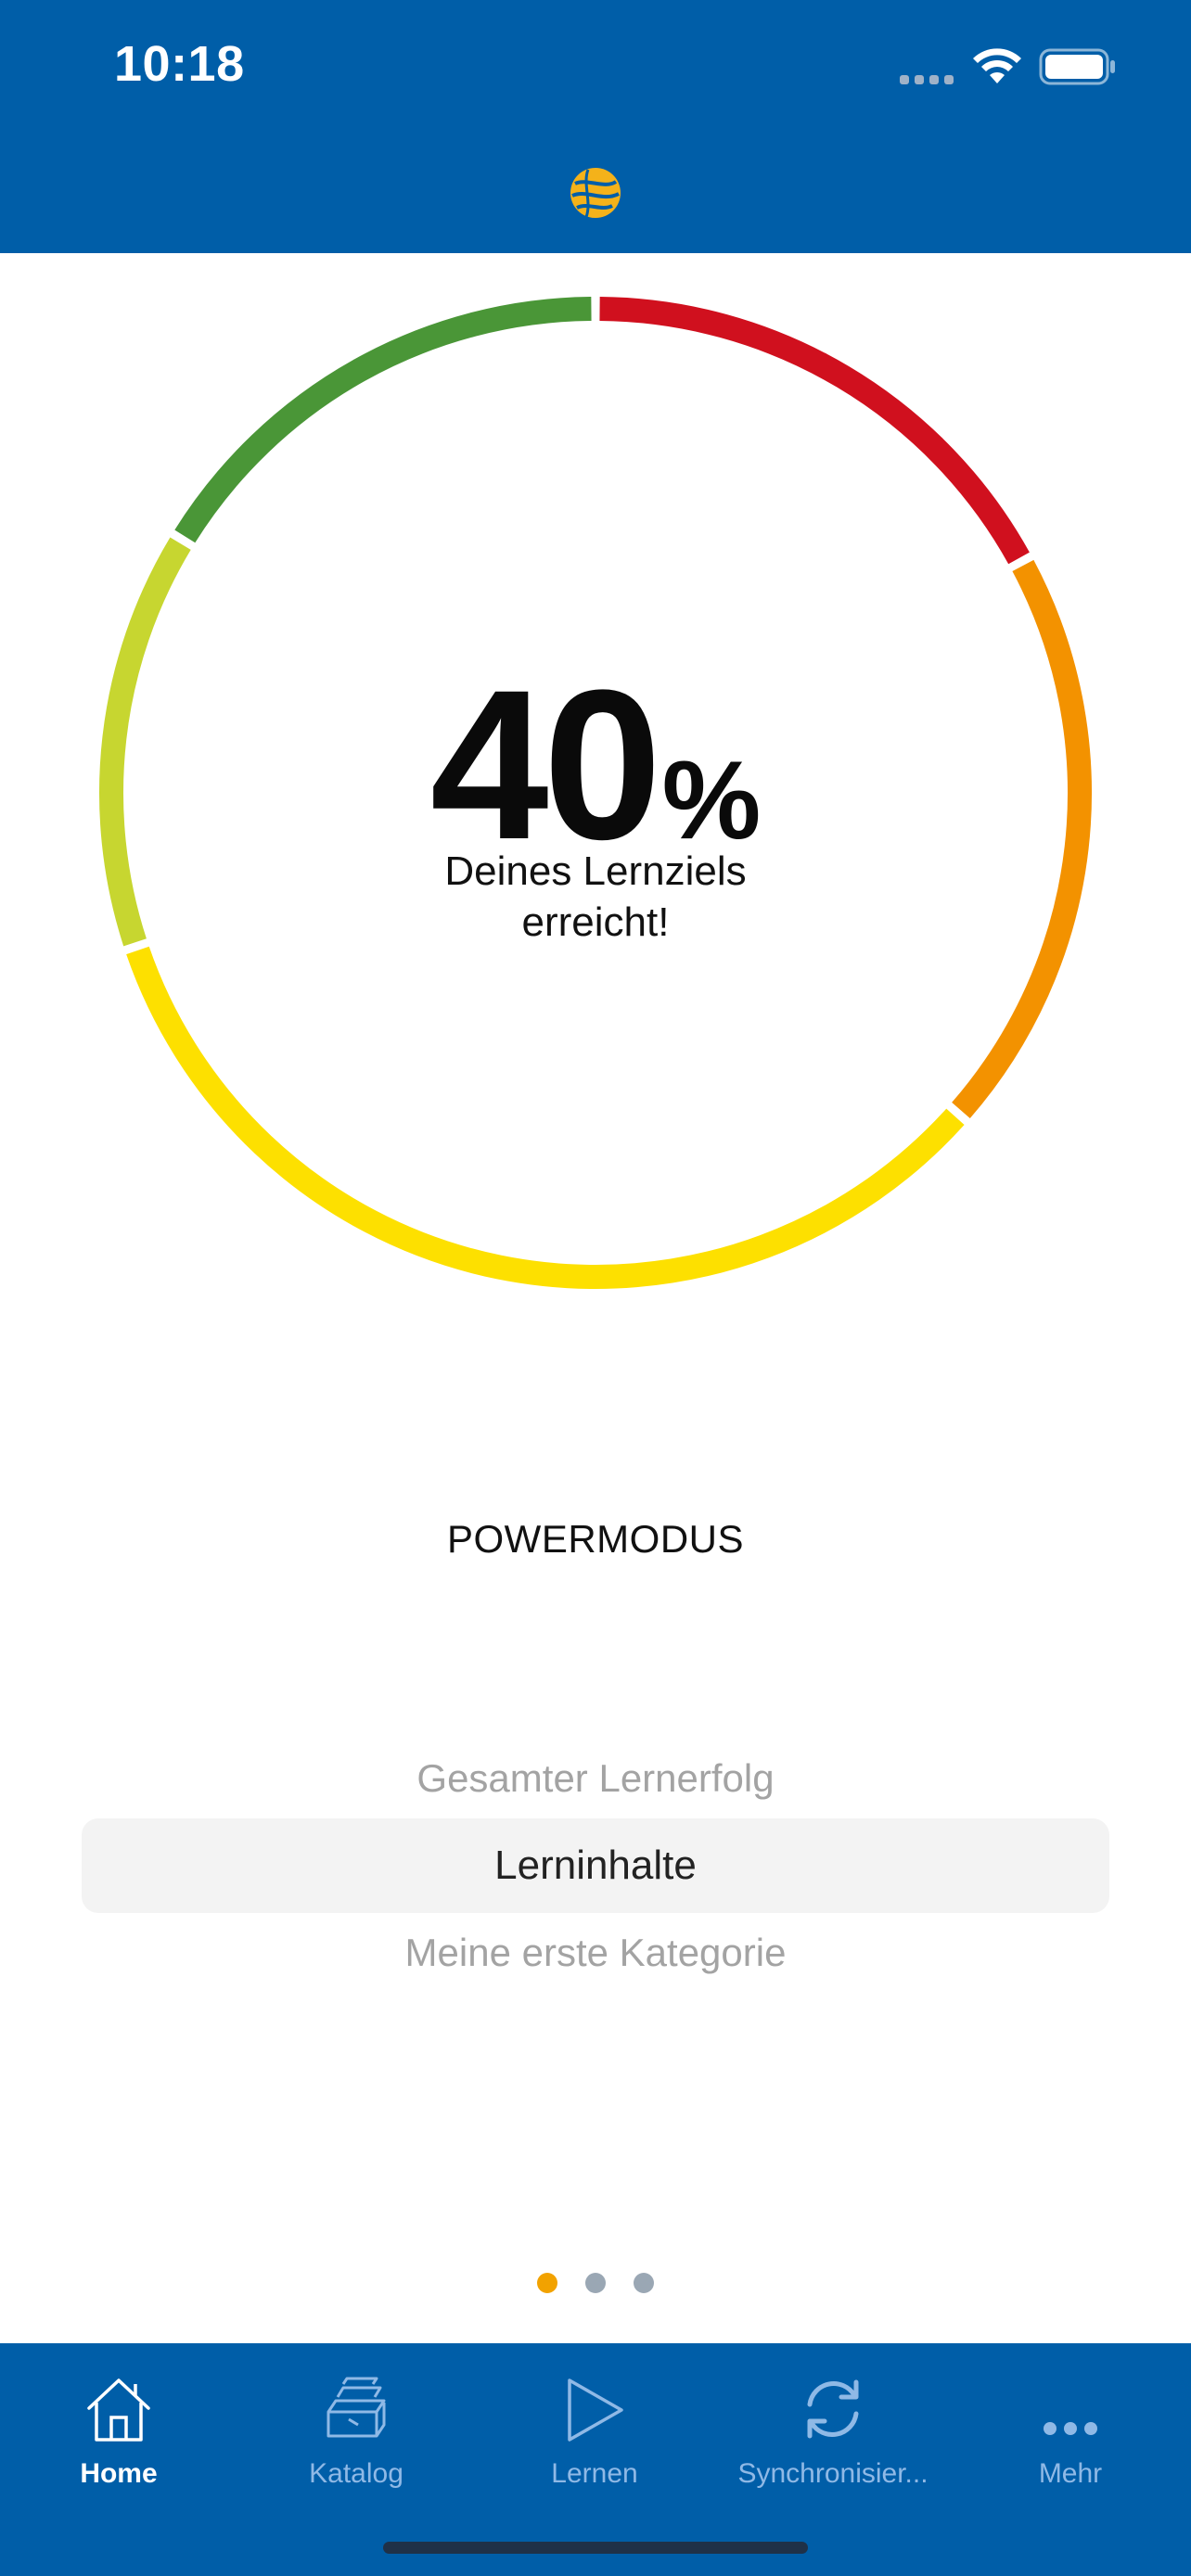 This screenshot has height=2576, width=1191. What do you see at coordinates (595, 2410) in the screenshot?
I see `play-icon` at bounding box center [595, 2410].